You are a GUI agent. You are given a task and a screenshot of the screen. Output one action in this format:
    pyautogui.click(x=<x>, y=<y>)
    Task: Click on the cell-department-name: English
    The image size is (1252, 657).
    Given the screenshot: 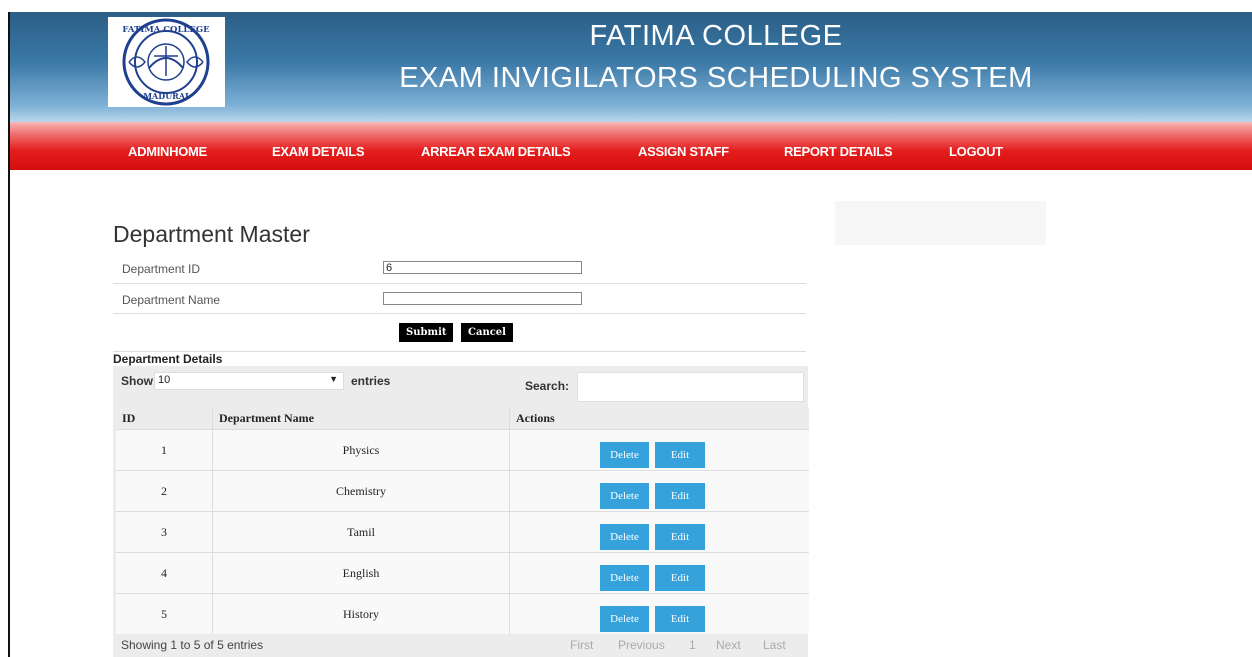 What is the action you would take?
    pyautogui.click(x=361, y=573)
    